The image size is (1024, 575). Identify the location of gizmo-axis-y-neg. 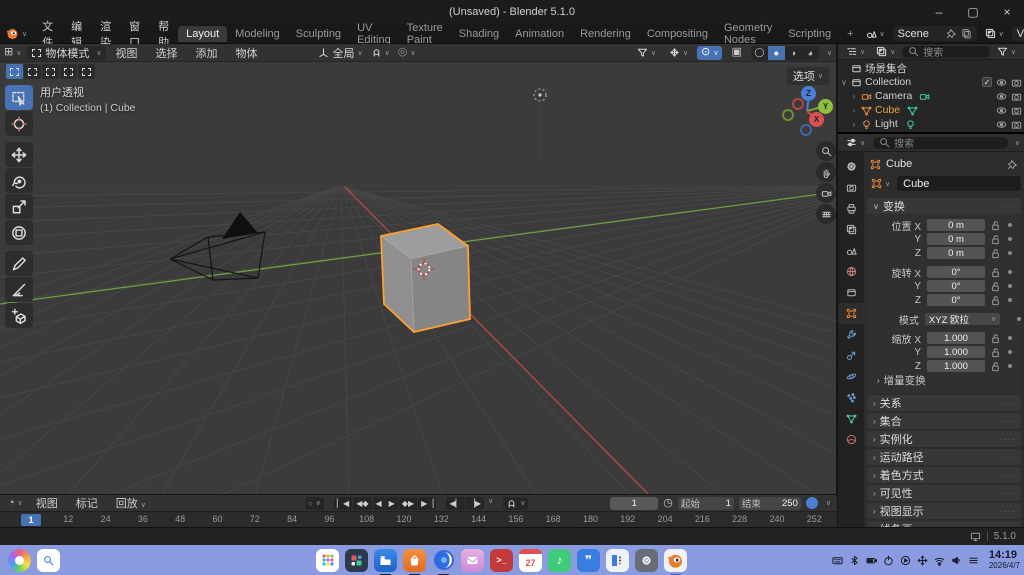
(788, 115).